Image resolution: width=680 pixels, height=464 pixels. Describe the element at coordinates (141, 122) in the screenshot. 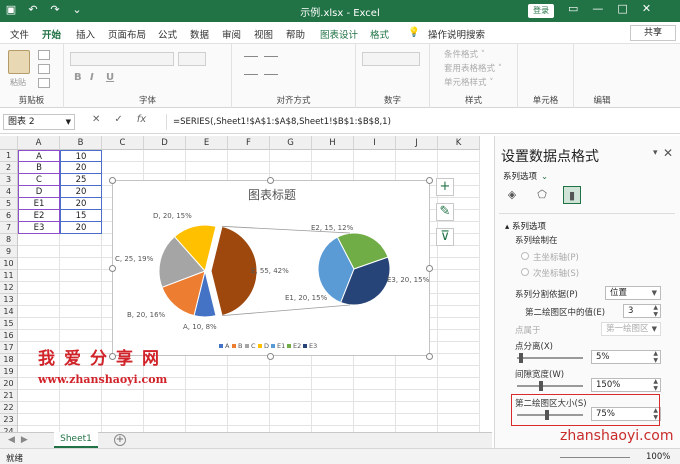

I see `insert-function-icon: fx` at that location.